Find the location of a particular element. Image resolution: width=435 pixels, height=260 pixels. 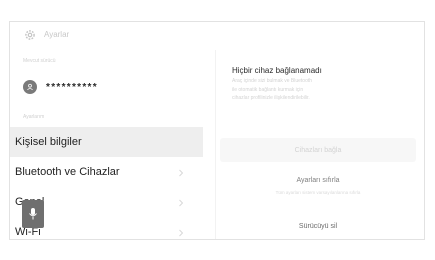

gear-icon is located at coordinates (30, 35).